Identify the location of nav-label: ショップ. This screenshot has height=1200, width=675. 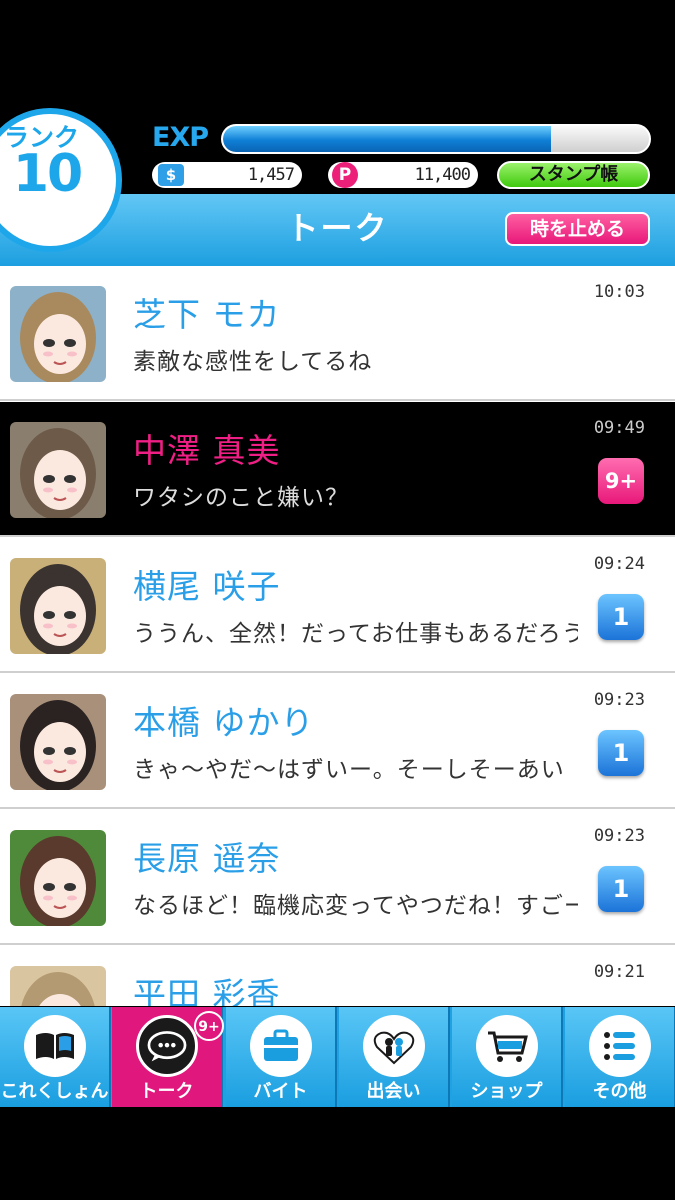
(506, 1091).